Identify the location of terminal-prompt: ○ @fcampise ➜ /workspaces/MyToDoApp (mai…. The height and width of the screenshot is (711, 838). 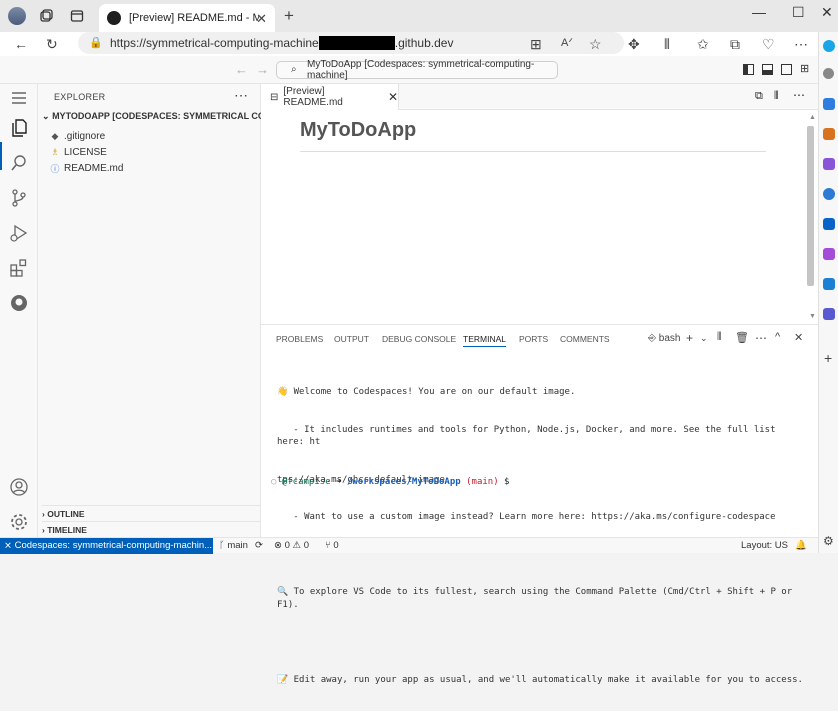
(390, 482).